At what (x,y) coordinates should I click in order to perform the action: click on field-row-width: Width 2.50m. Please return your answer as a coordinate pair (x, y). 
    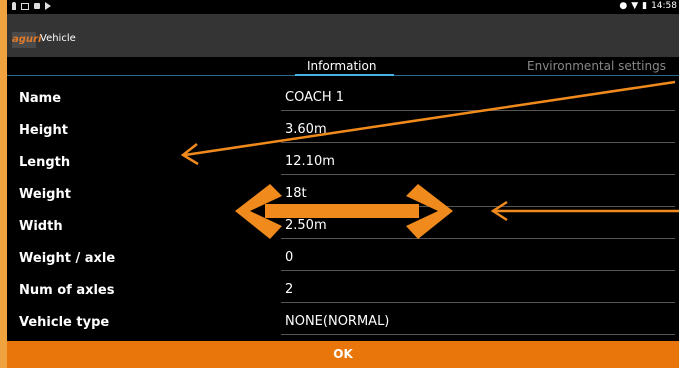
    Looking at the image, I should click on (343, 228).